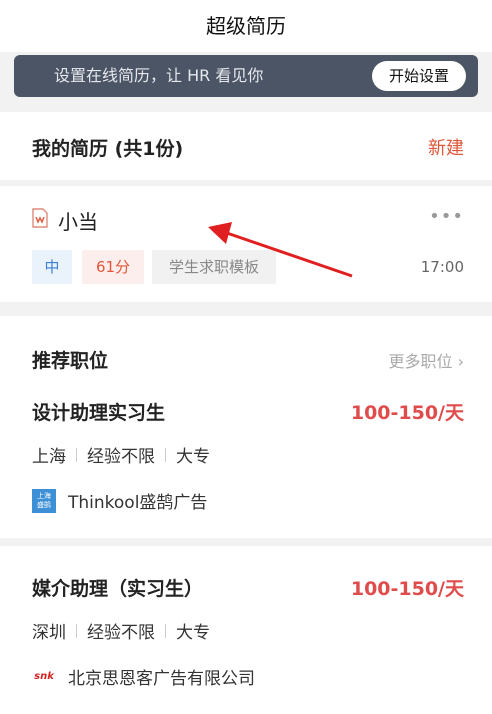 Image resolution: width=492 pixels, height=714 pixels. Describe the element at coordinates (161, 679) in the screenshot. I see `company-name: 北京思恩客广告有限公司` at that location.